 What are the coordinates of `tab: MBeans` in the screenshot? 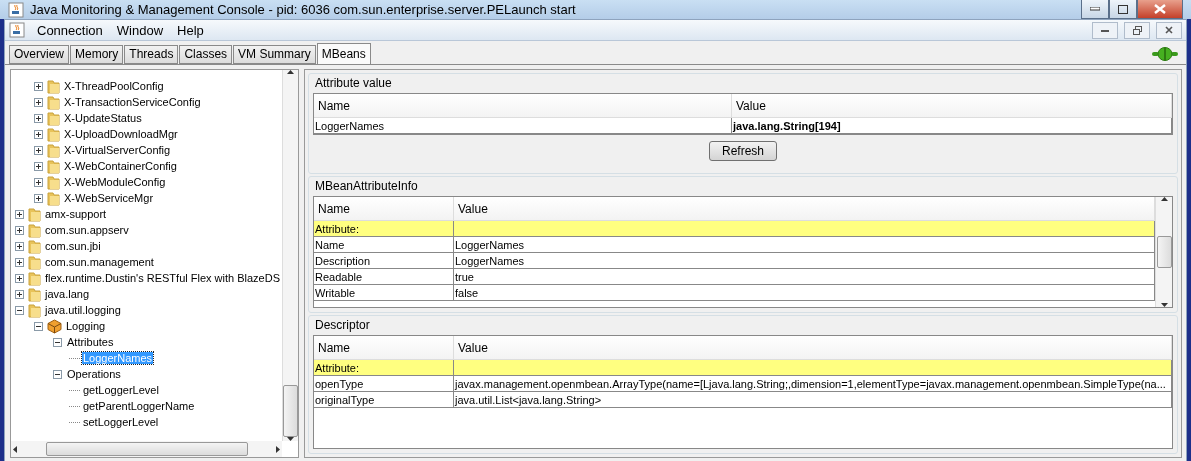 It's located at (343, 53).